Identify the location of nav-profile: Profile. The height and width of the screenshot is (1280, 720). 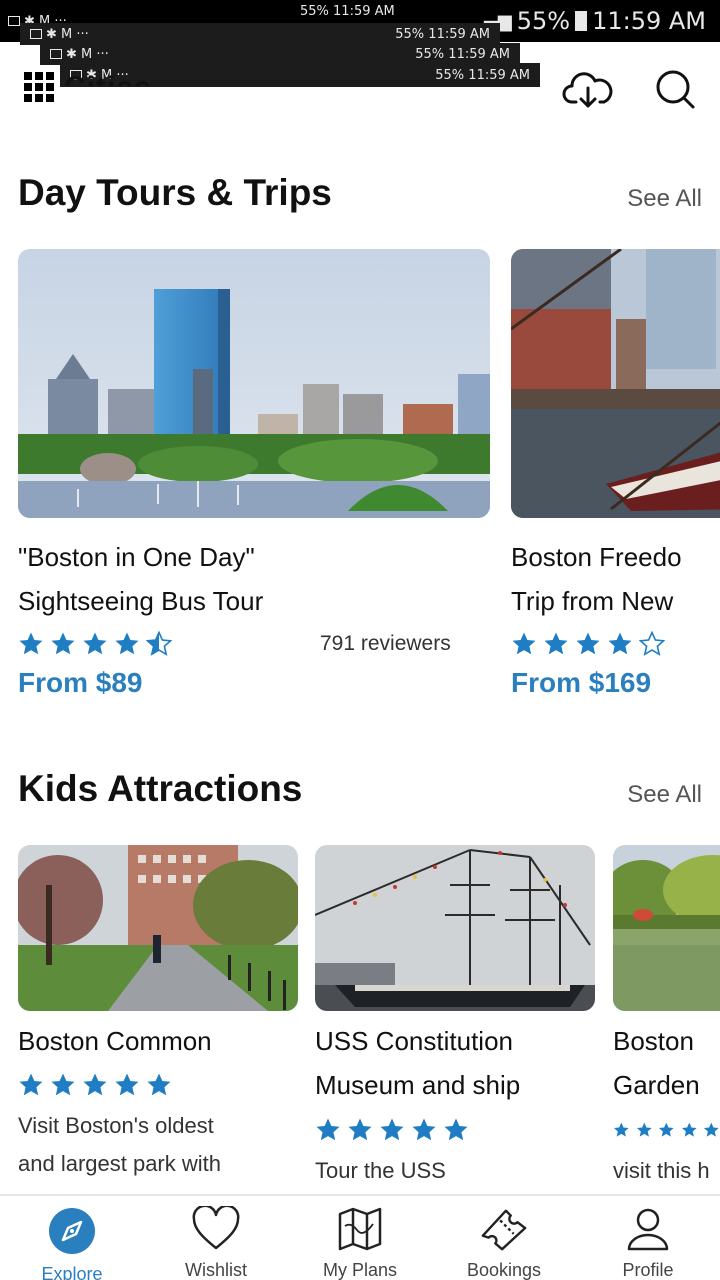
(648, 1238).